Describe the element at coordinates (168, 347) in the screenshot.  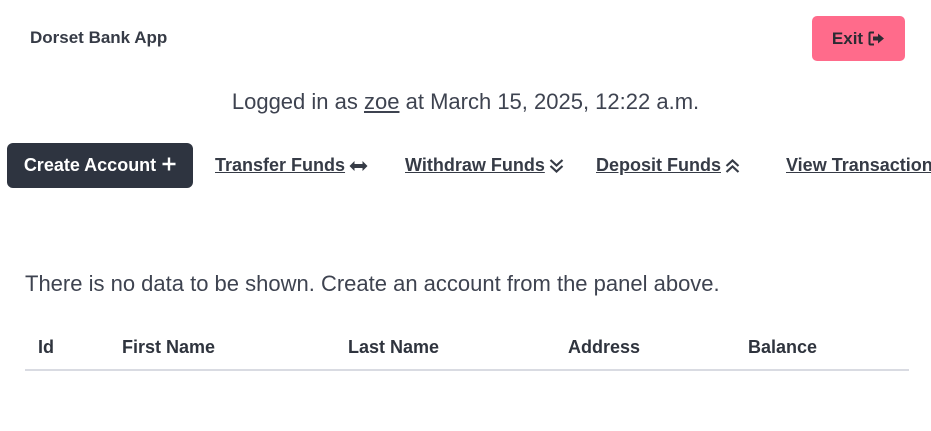
I see `column-header-first-name: First Name` at that location.